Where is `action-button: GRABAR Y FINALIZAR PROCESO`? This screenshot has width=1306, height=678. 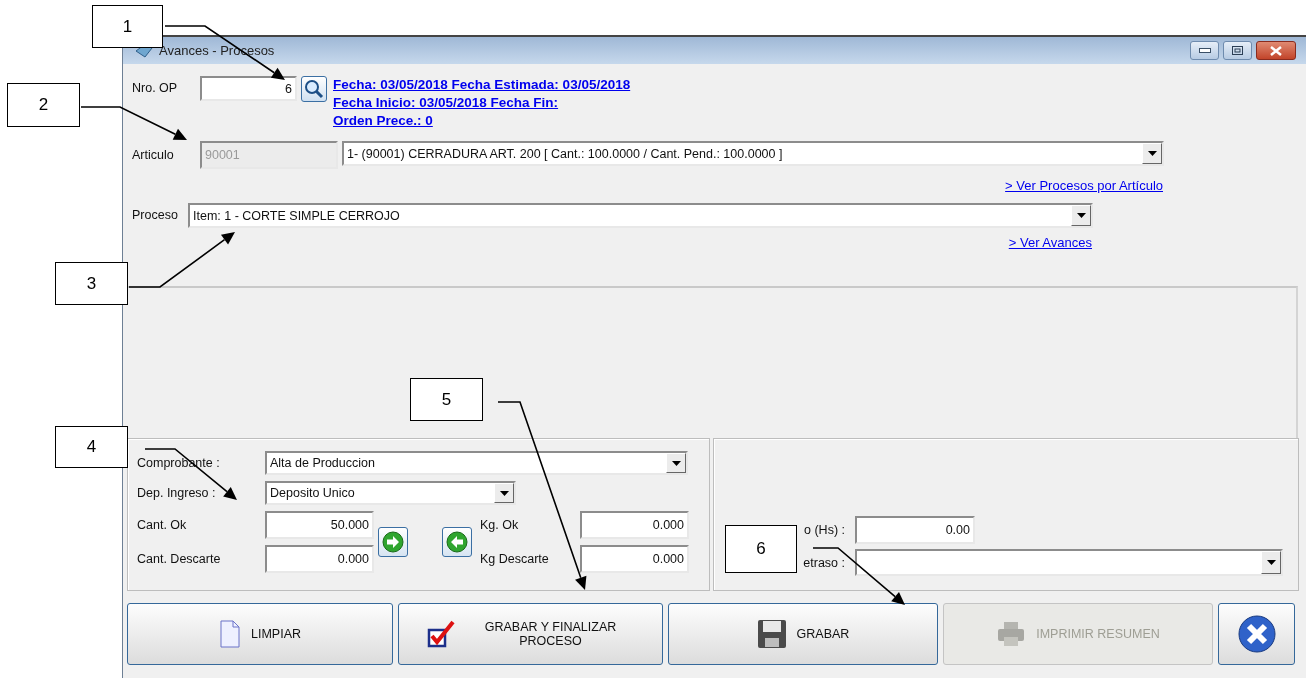 action-button: GRABAR Y FINALIZAR PROCESO is located at coordinates (530, 634).